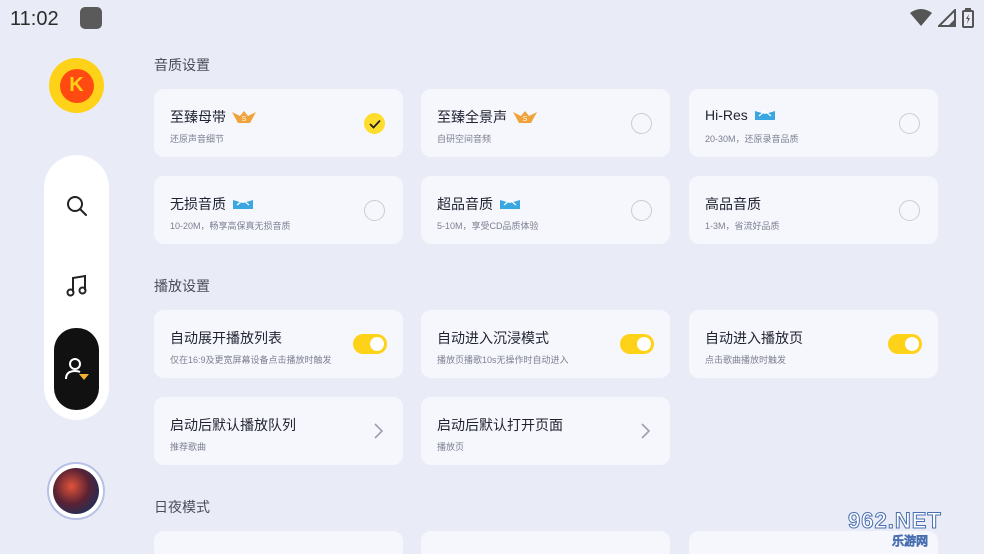  I want to click on option-subtitle: 还原声音细节, so click(197, 139).